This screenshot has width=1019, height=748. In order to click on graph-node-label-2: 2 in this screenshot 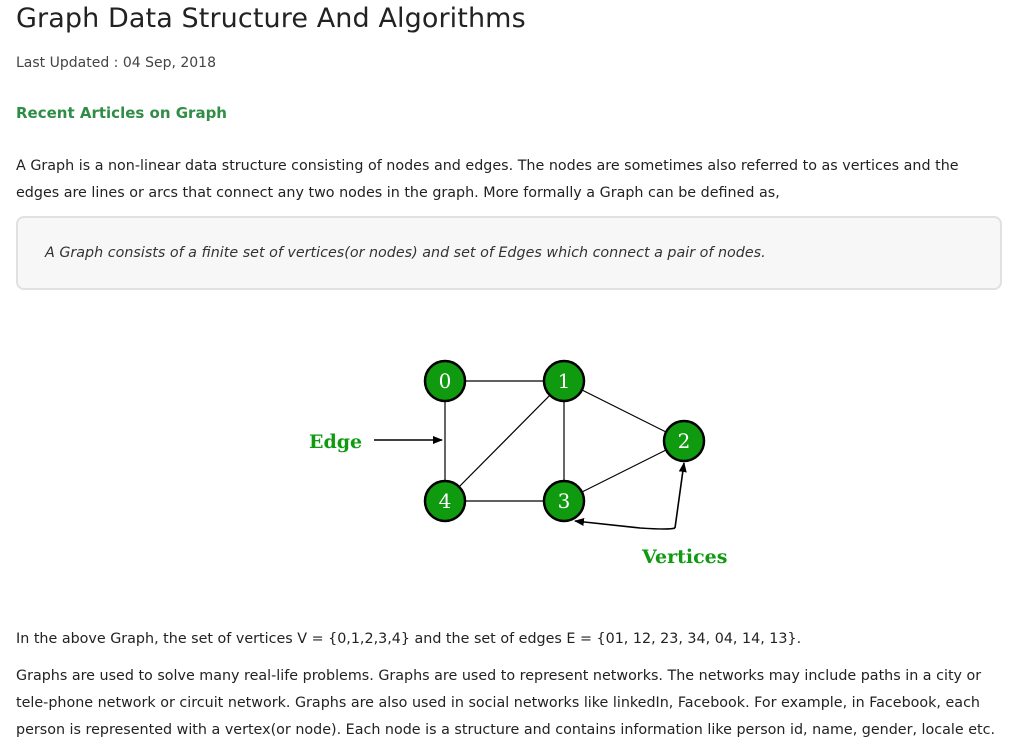, I will do `click(684, 441)`.